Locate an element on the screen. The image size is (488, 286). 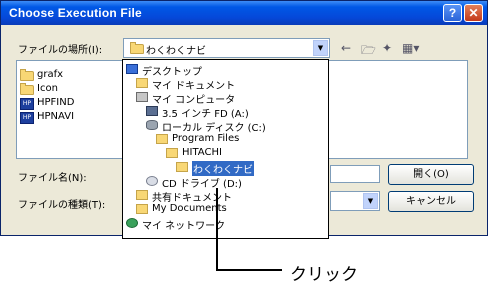
dropdown-item-label: デスクトップ is located at coordinates (172, 72).